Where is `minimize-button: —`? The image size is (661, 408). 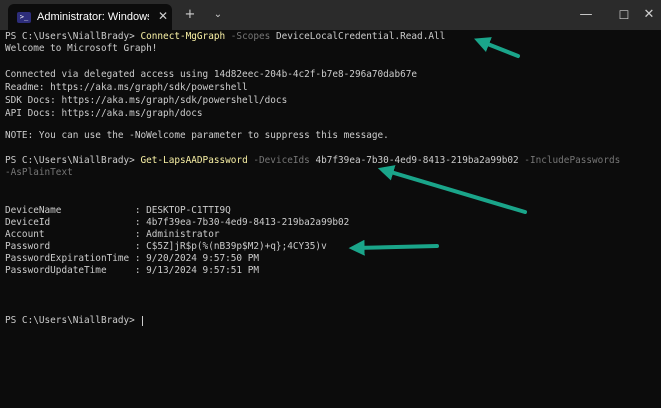
minimize-button: — is located at coordinates (586, 15).